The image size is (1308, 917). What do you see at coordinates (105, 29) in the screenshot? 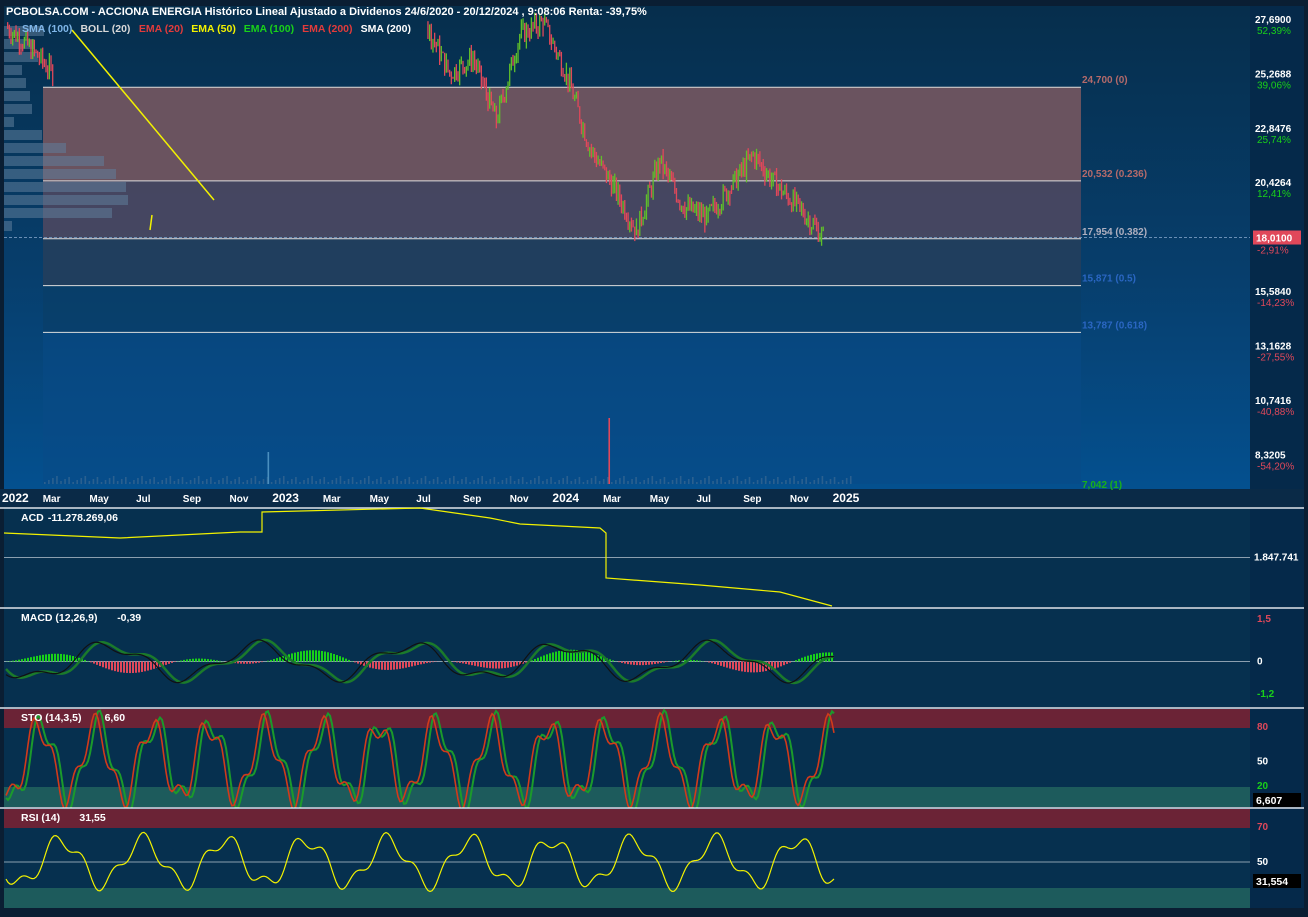
I see `indicator-legend-item: BOLL (20)` at bounding box center [105, 29].